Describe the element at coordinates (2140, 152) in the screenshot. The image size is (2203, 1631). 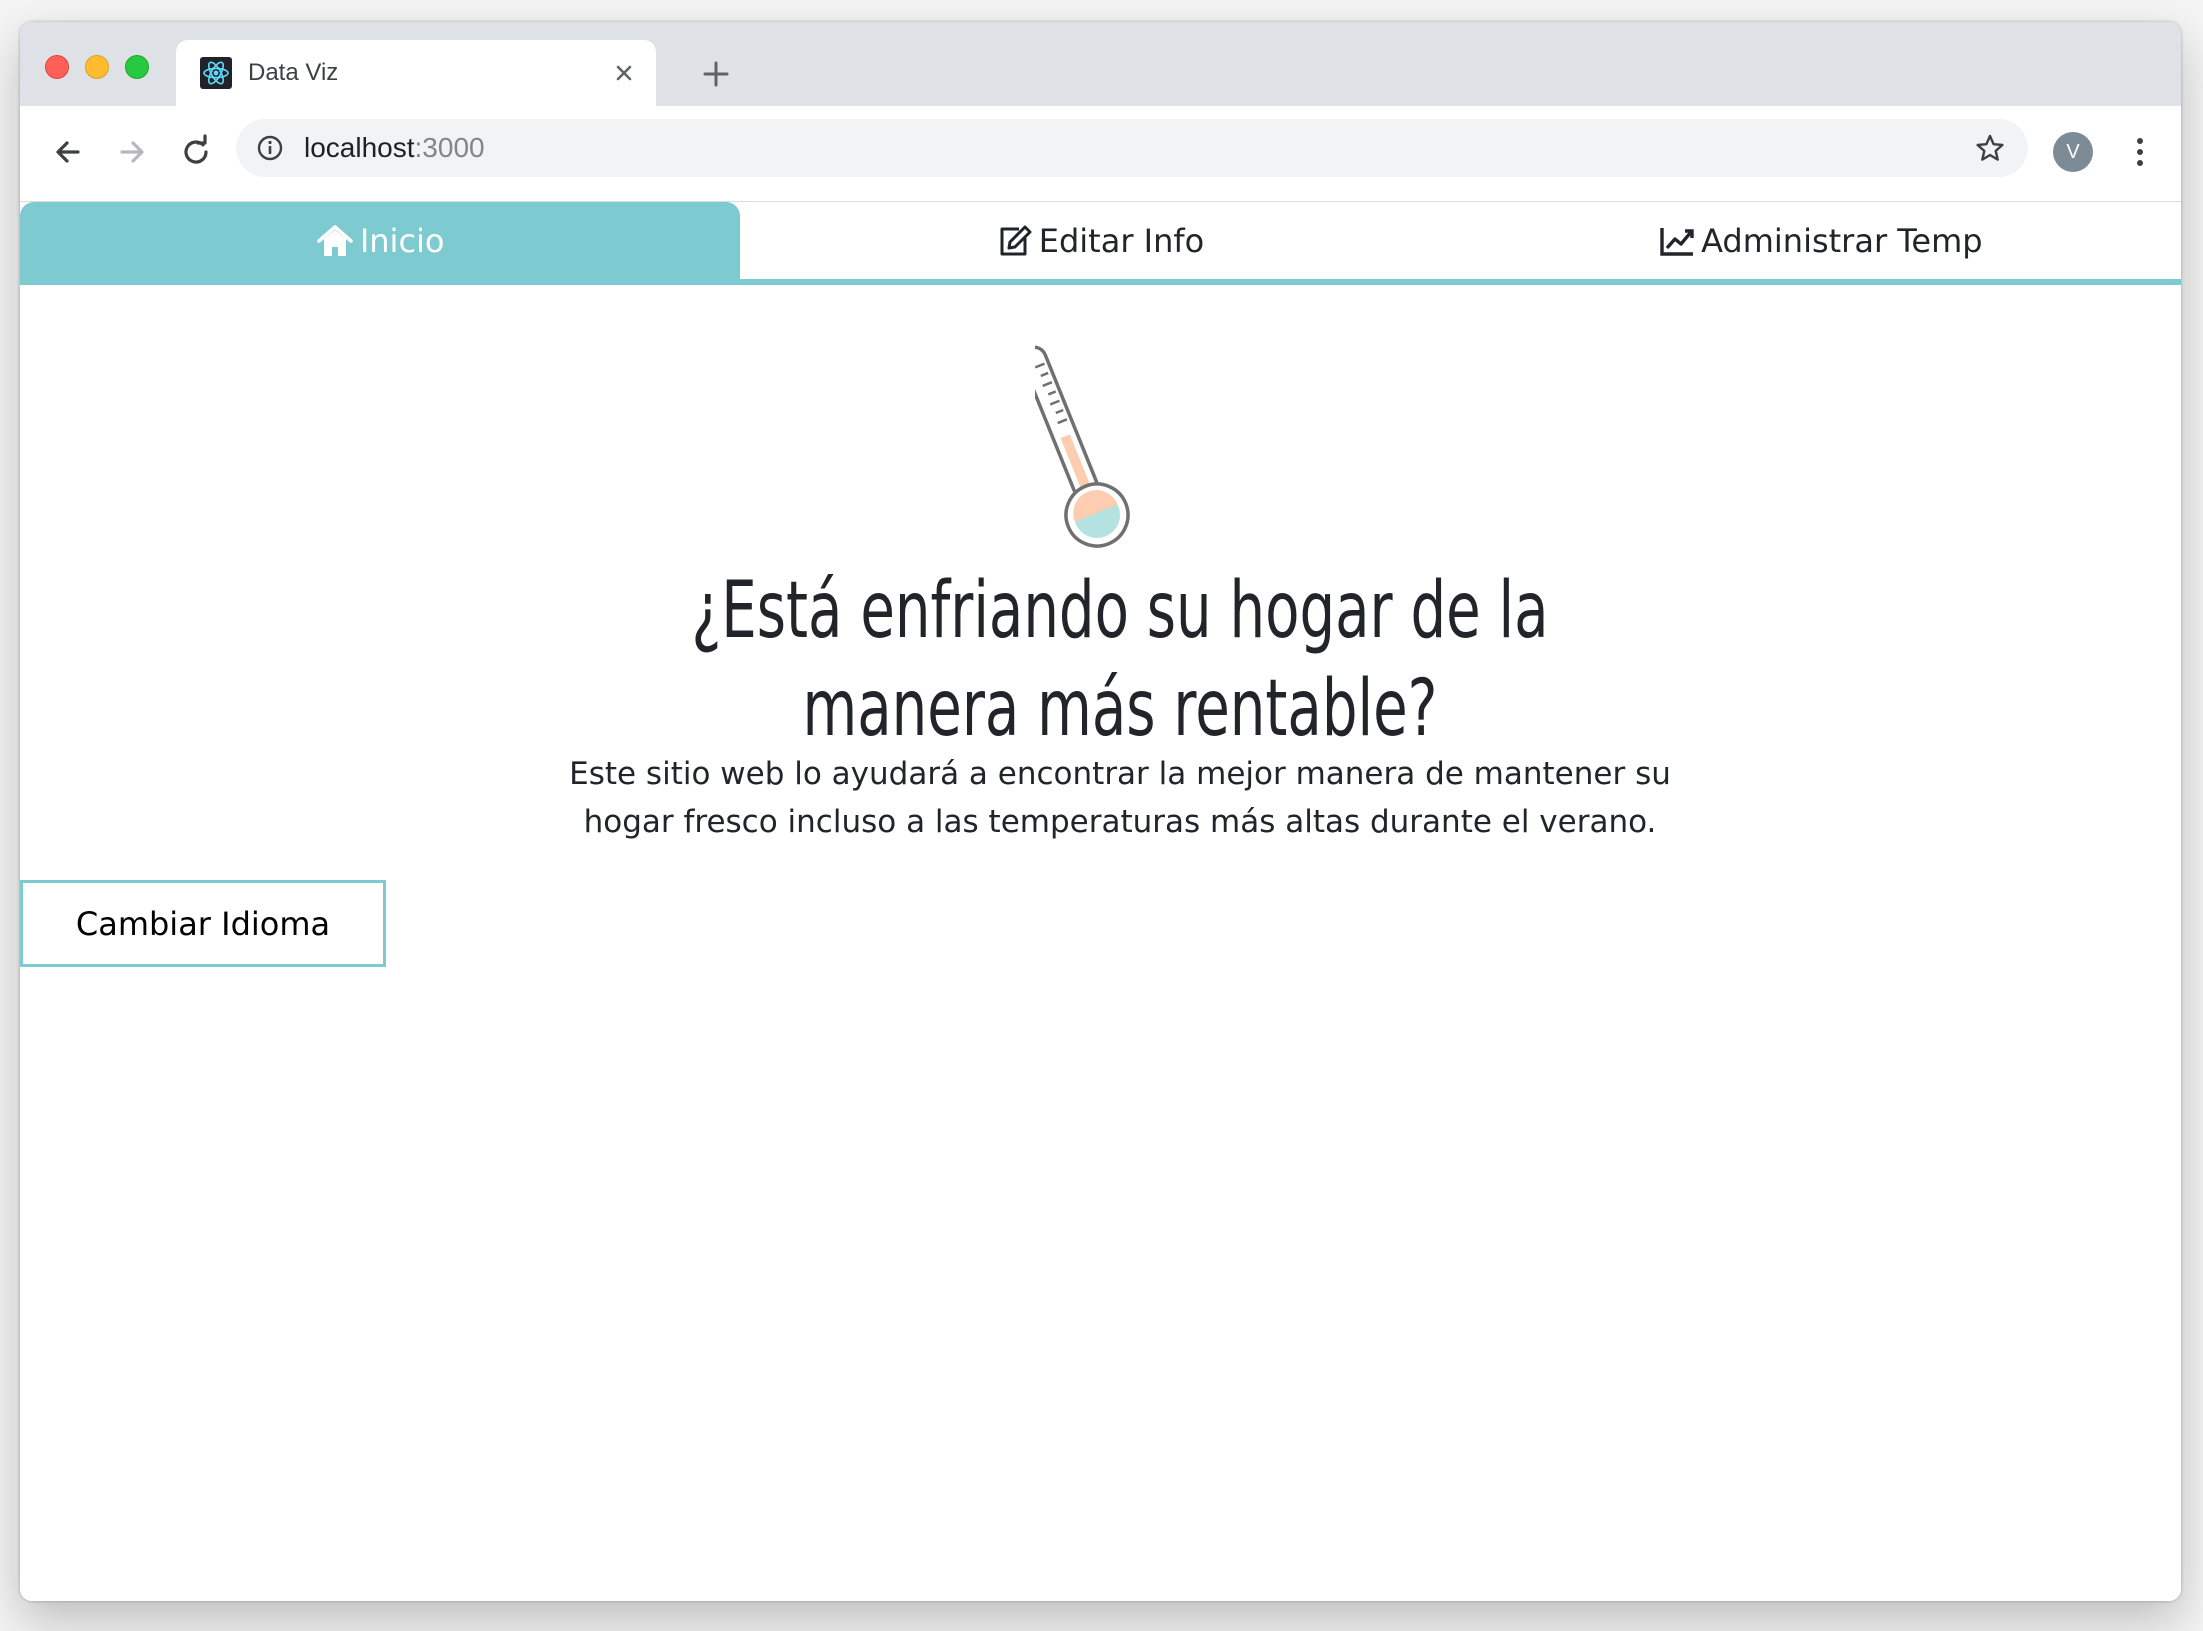
I see `more-menu-icon` at that location.